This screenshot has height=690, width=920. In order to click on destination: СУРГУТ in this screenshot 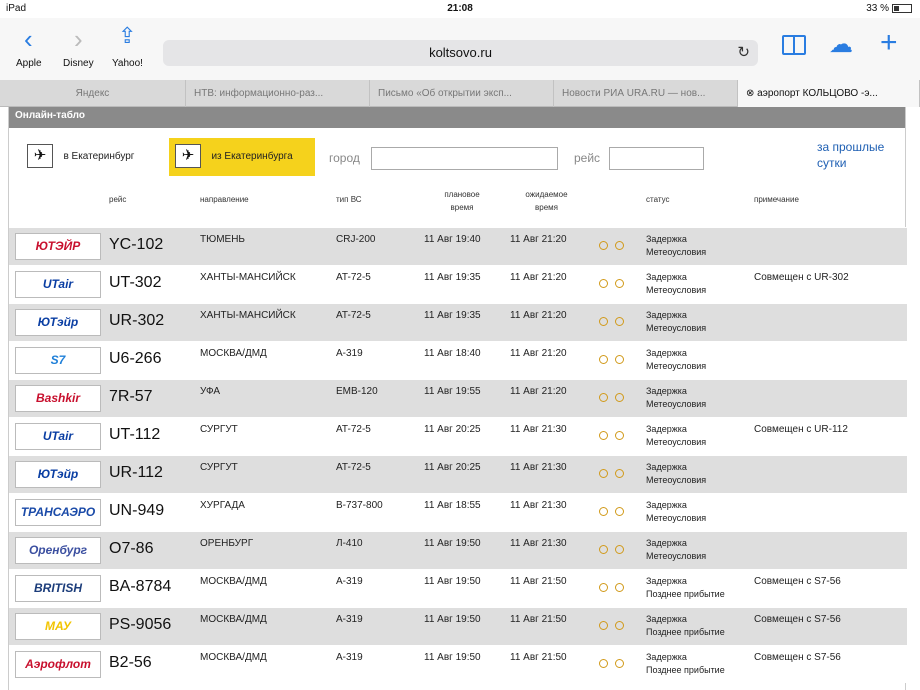, I will do `click(219, 467)`.